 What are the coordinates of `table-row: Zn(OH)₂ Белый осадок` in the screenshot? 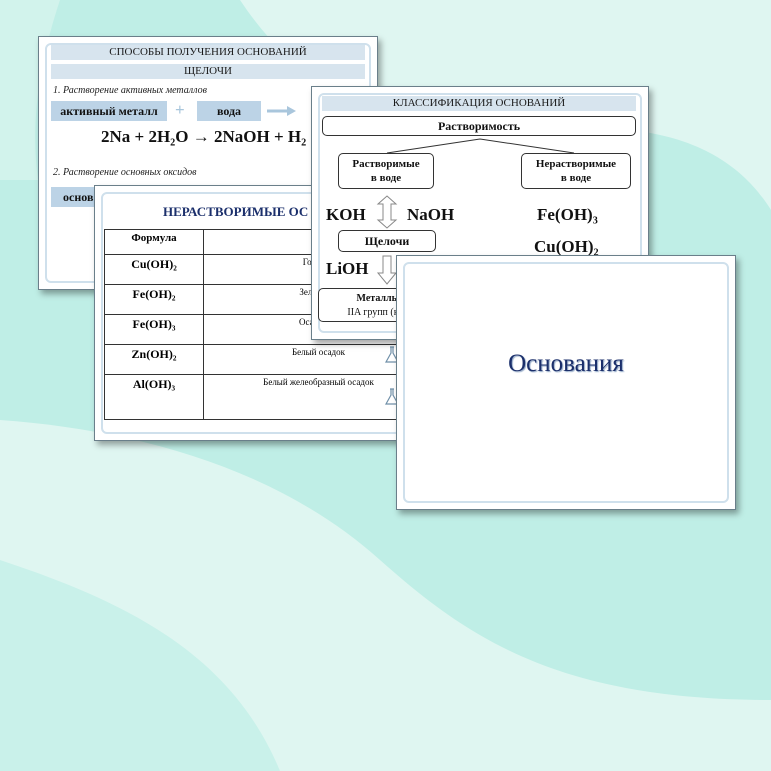 It's located at (255, 359).